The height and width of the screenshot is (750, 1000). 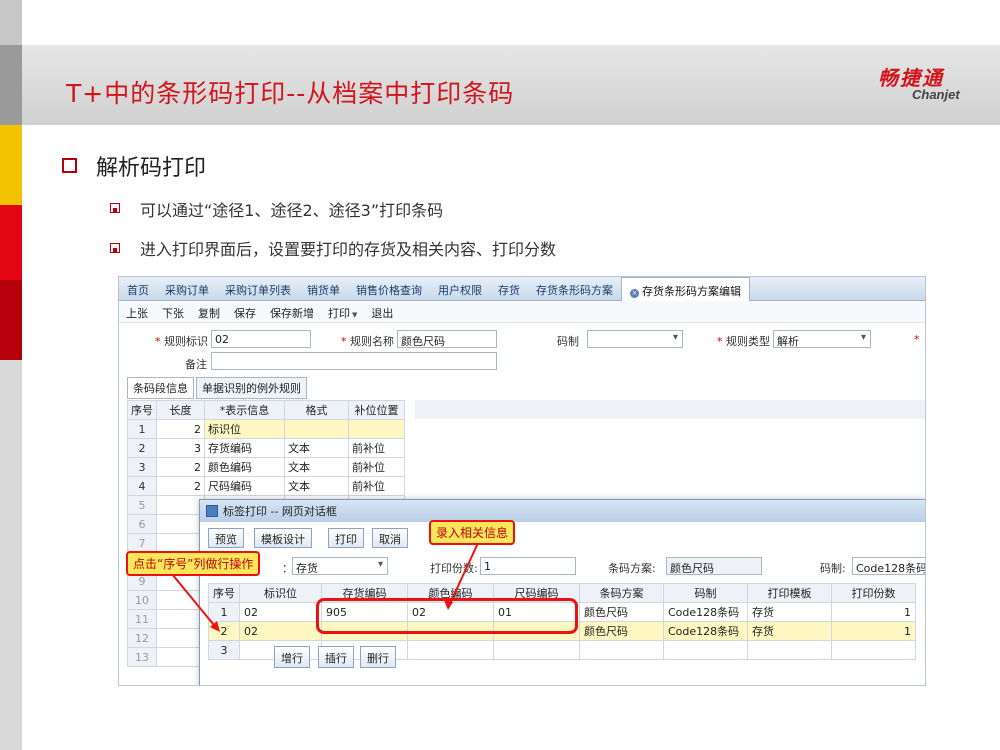 I want to click on arrow-to-input-cells, so click(x=463, y=575).